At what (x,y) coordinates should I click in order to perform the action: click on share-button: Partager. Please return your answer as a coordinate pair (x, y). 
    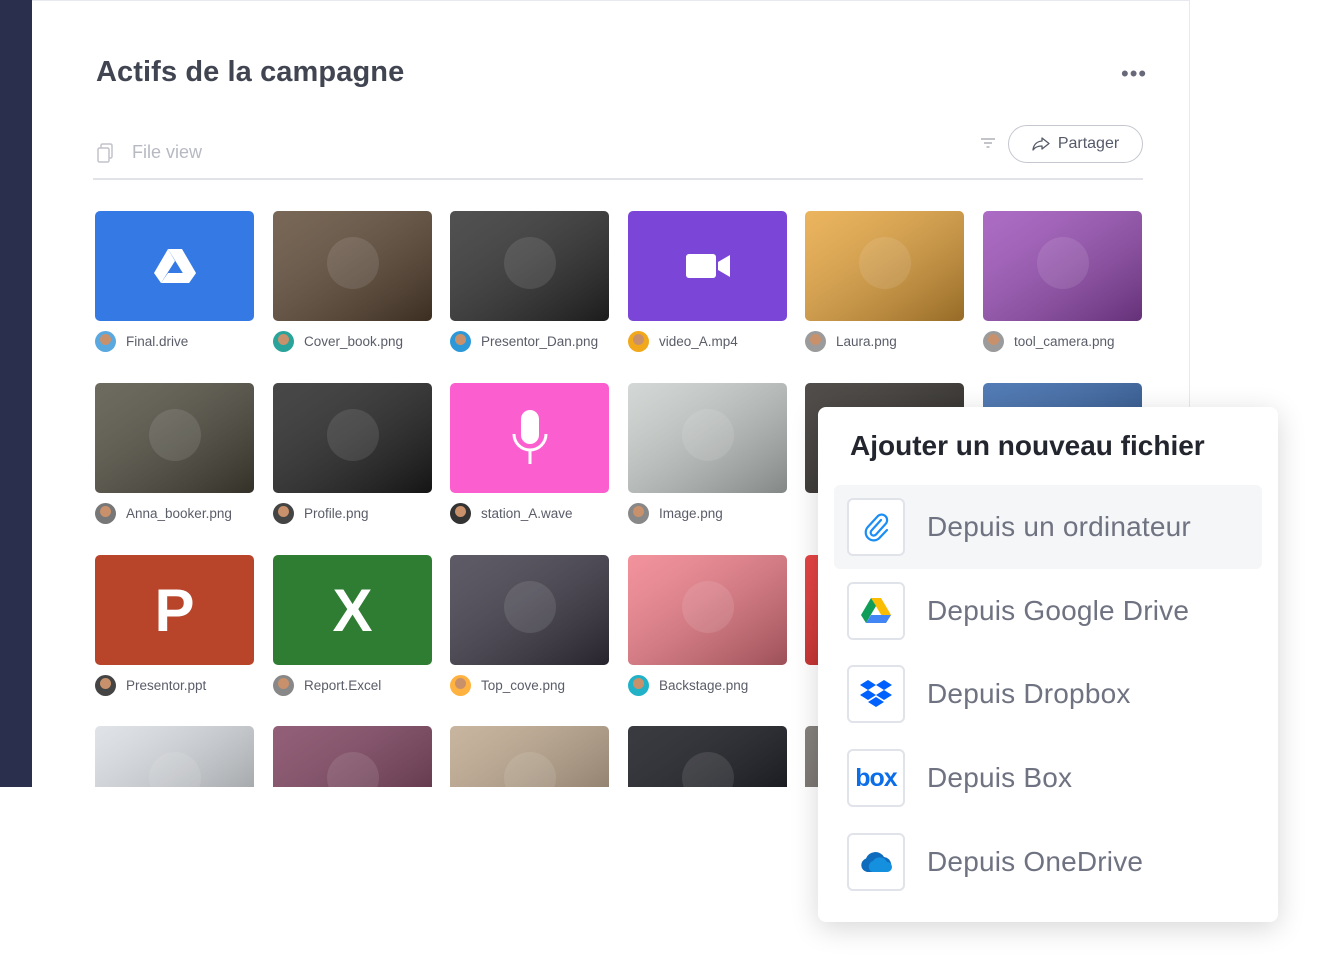
    Looking at the image, I should click on (1075, 144).